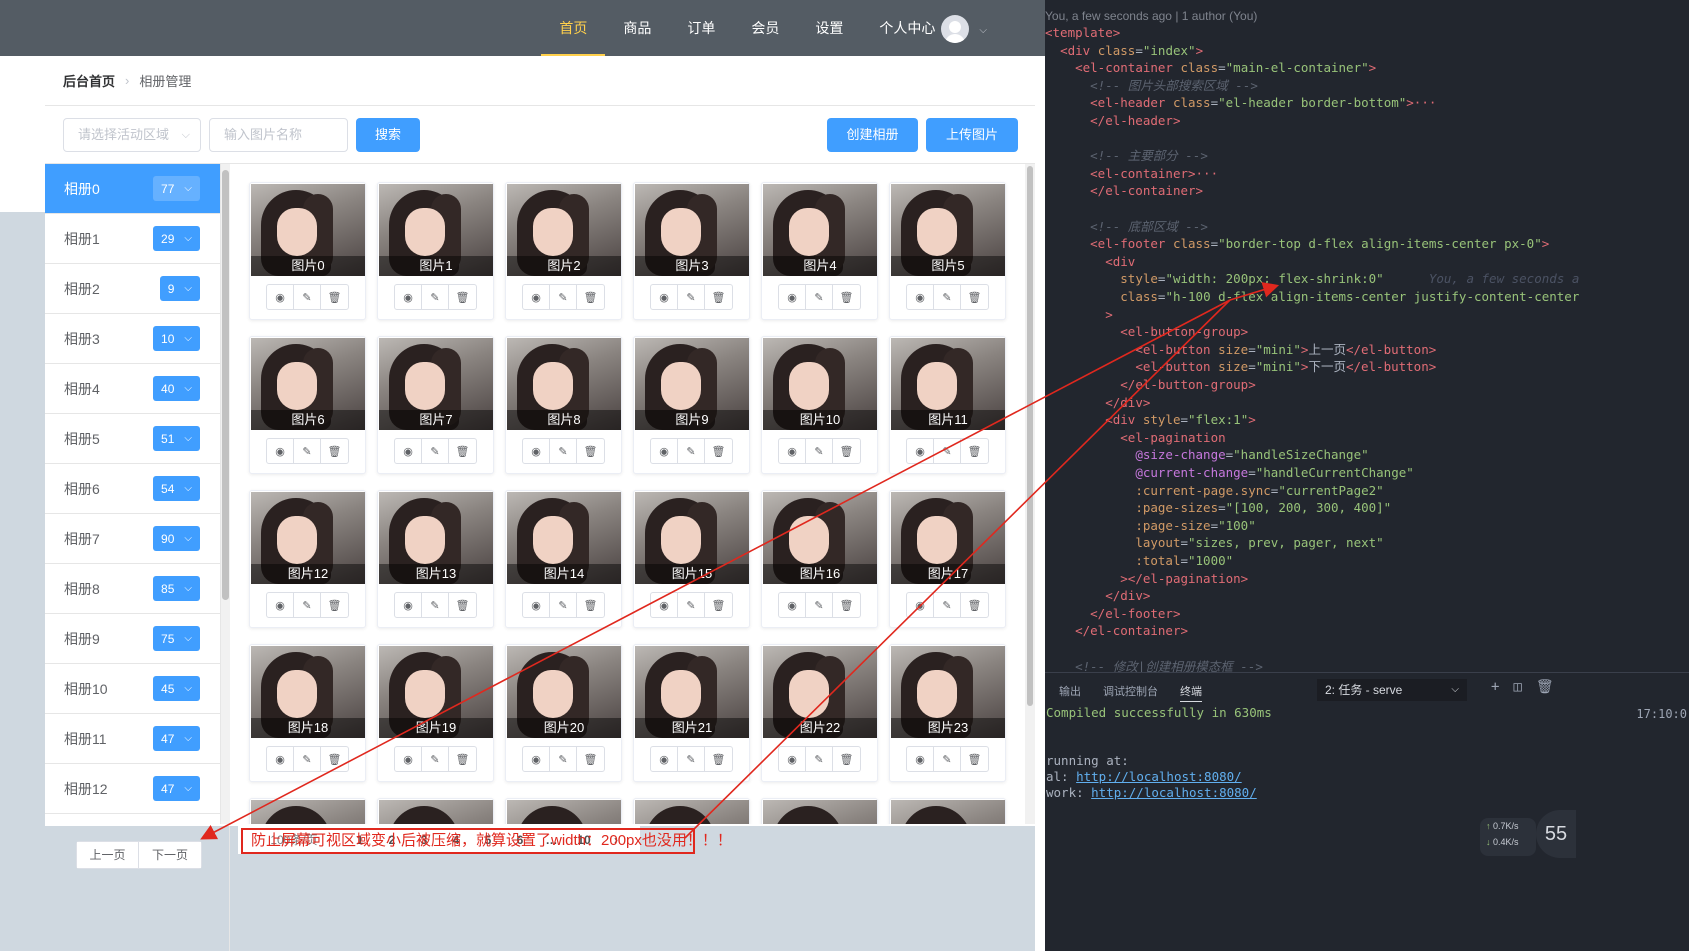 This screenshot has height=951, width=1689. What do you see at coordinates (829, 28) in the screenshot?
I see `nav-item-4: 设置` at bounding box center [829, 28].